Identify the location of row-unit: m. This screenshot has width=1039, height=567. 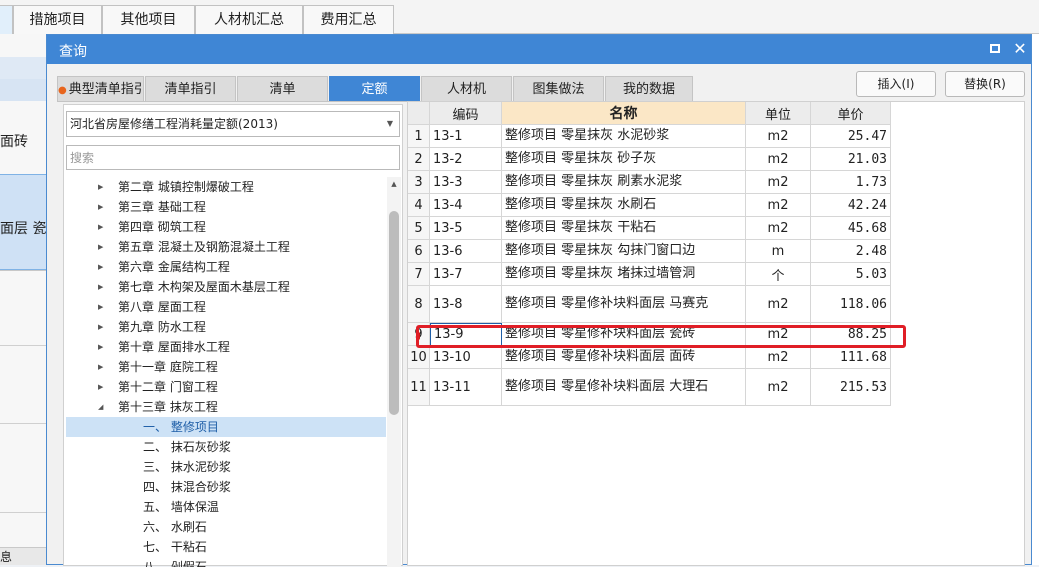
(778, 251).